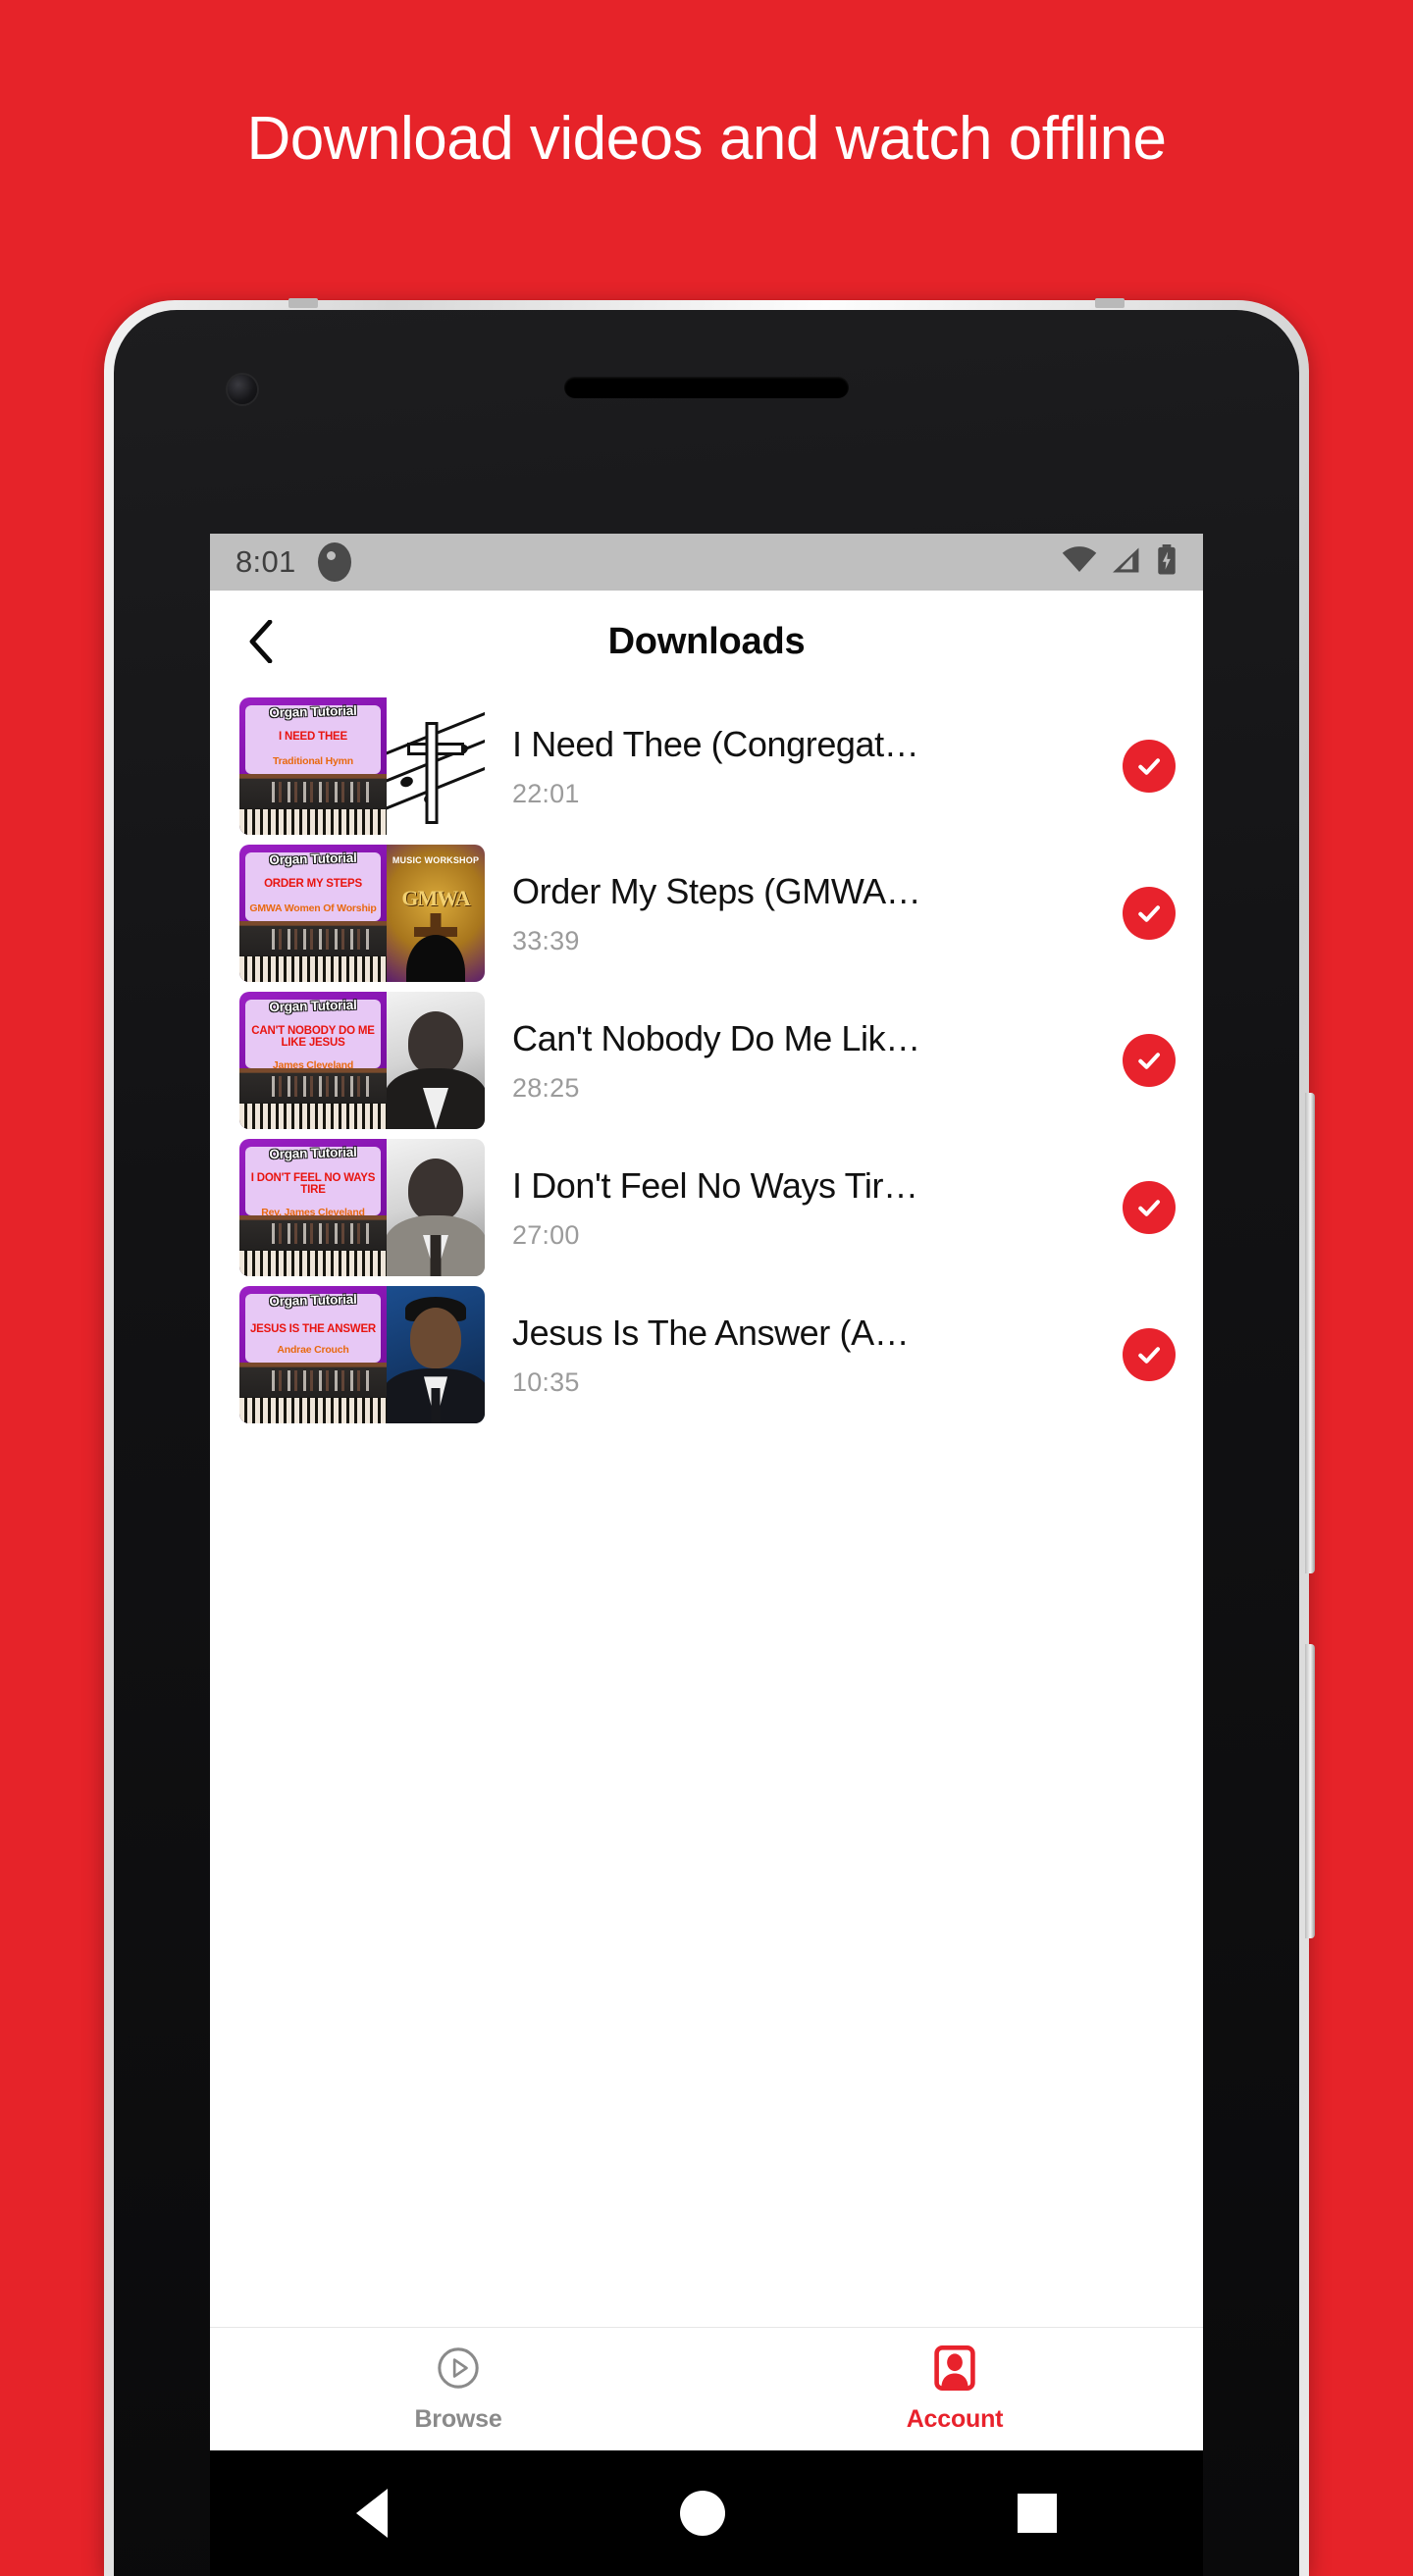  I want to click on notification-app-icon, so click(334, 562).